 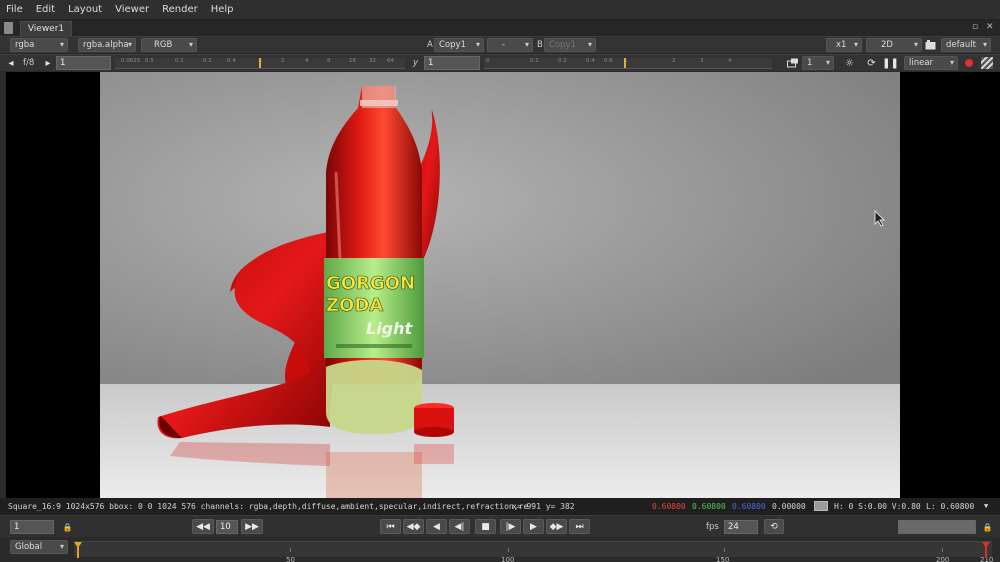 I want to click on play-backward-button: ◀|, so click(x=459, y=526).